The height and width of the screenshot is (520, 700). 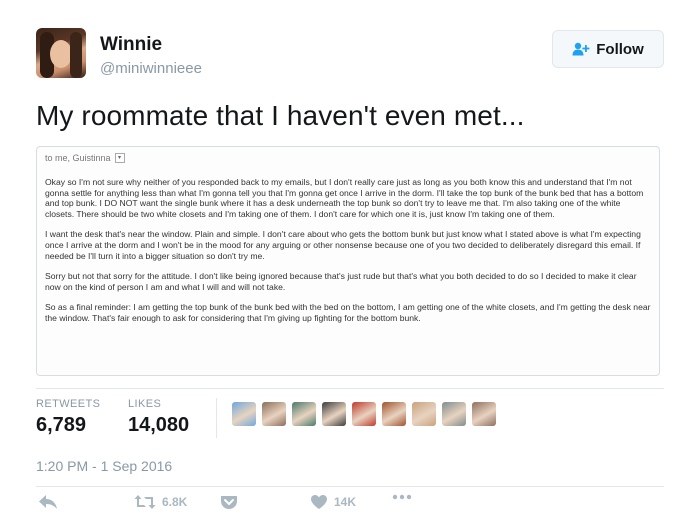 What do you see at coordinates (175, 502) in the screenshot?
I see `retweet-count: 6.8K` at bounding box center [175, 502].